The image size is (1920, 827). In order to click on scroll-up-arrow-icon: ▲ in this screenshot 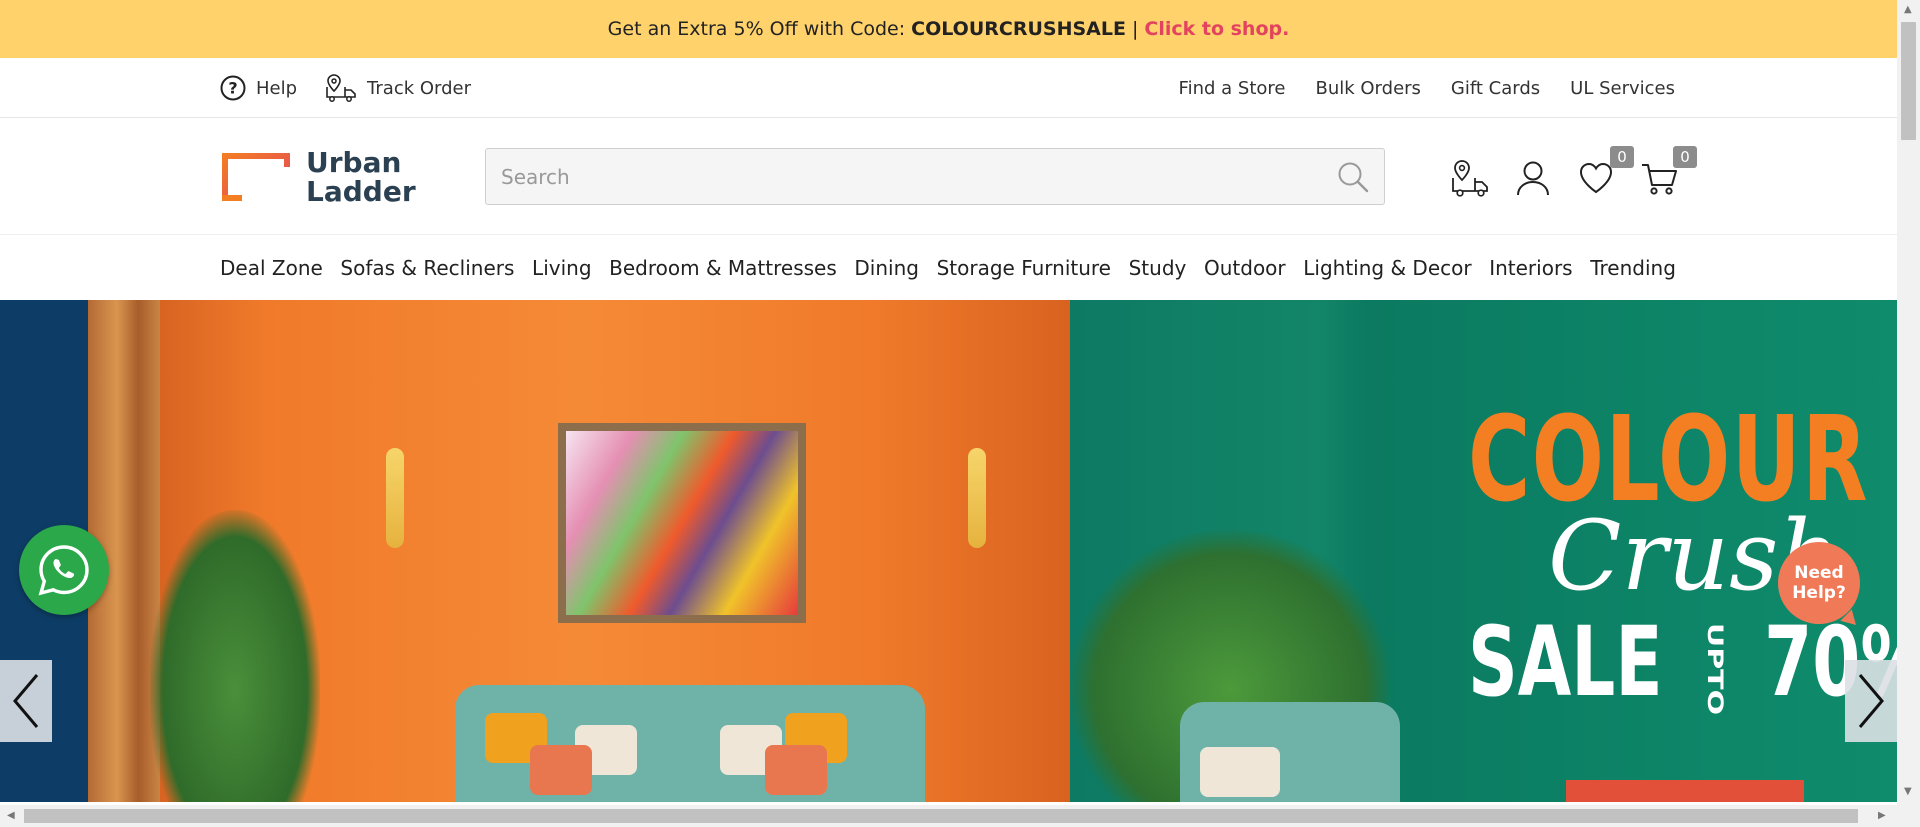, I will do `click(1908, 9)`.